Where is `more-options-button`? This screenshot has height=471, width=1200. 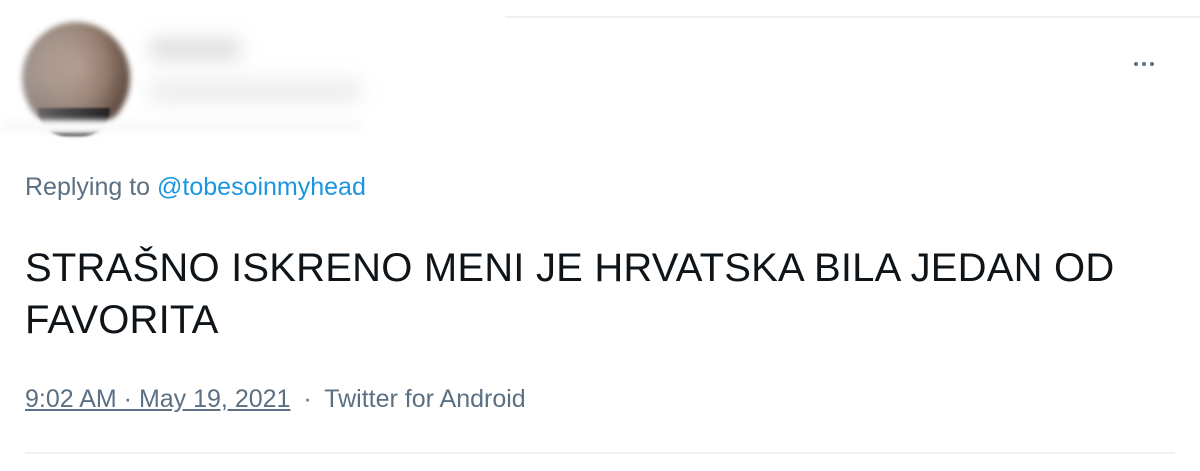 more-options-button is located at coordinates (1144, 64).